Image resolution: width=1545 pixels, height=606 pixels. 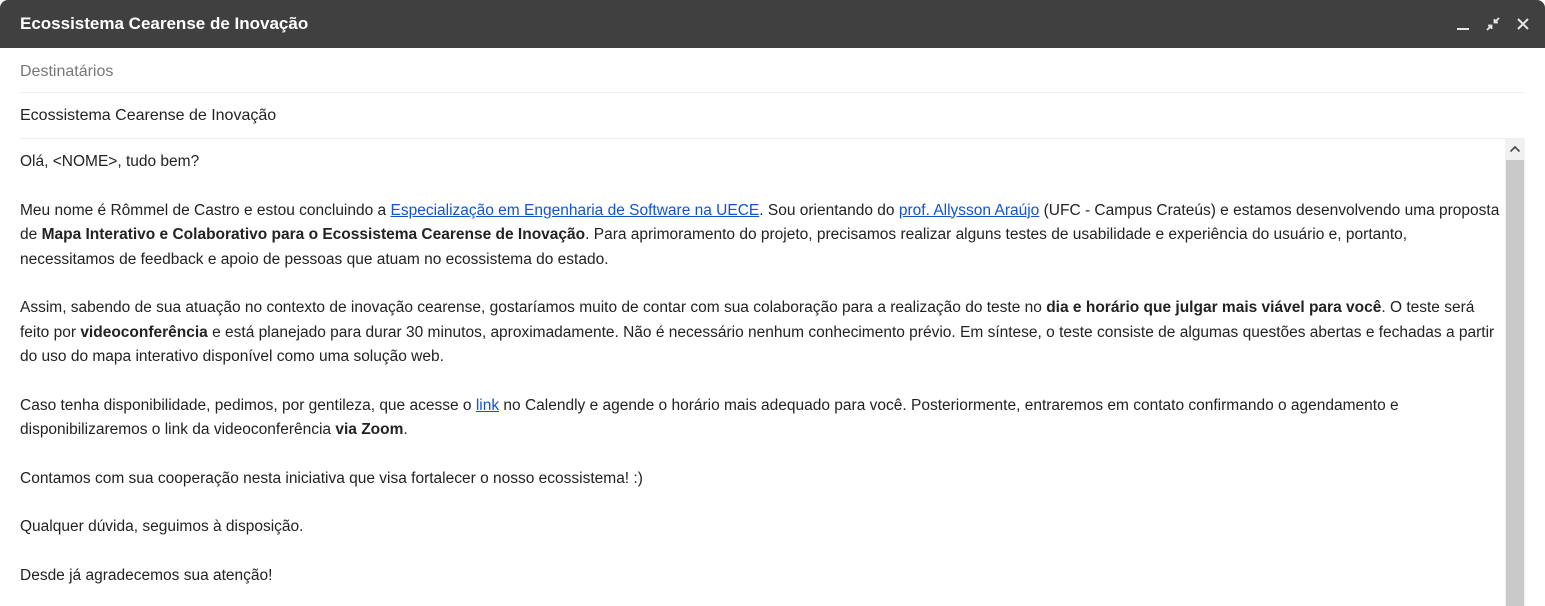 What do you see at coordinates (146, 575) in the screenshot?
I see `thanks-text: Desde já agradecemos sua atenção!` at bounding box center [146, 575].